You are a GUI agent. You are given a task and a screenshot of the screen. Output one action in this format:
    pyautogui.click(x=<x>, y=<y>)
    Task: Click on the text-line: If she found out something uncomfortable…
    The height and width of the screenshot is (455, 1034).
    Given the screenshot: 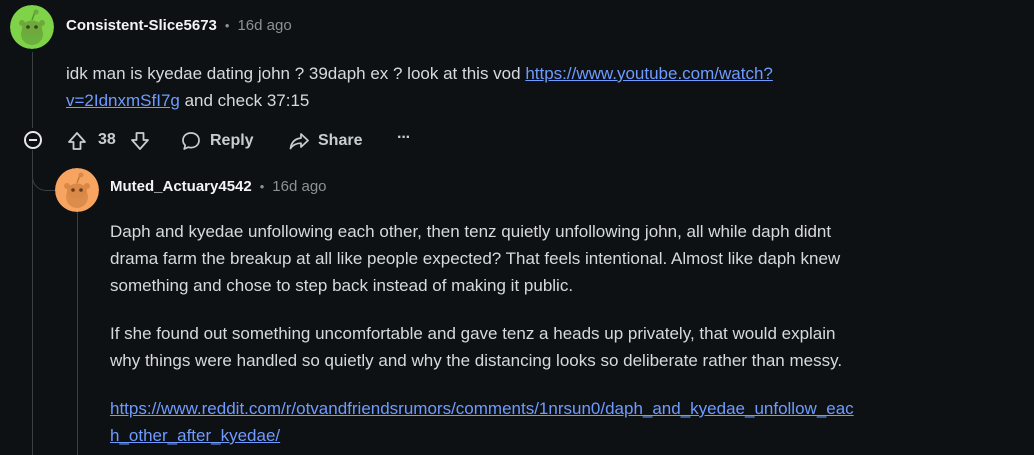 What is the action you would take?
    pyautogui.click(x=473, y=333)
    